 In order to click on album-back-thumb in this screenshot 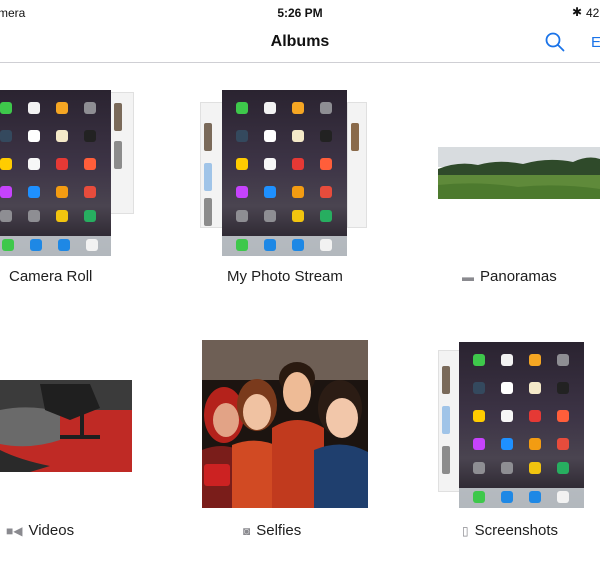, I will do `click(122, 153)`.